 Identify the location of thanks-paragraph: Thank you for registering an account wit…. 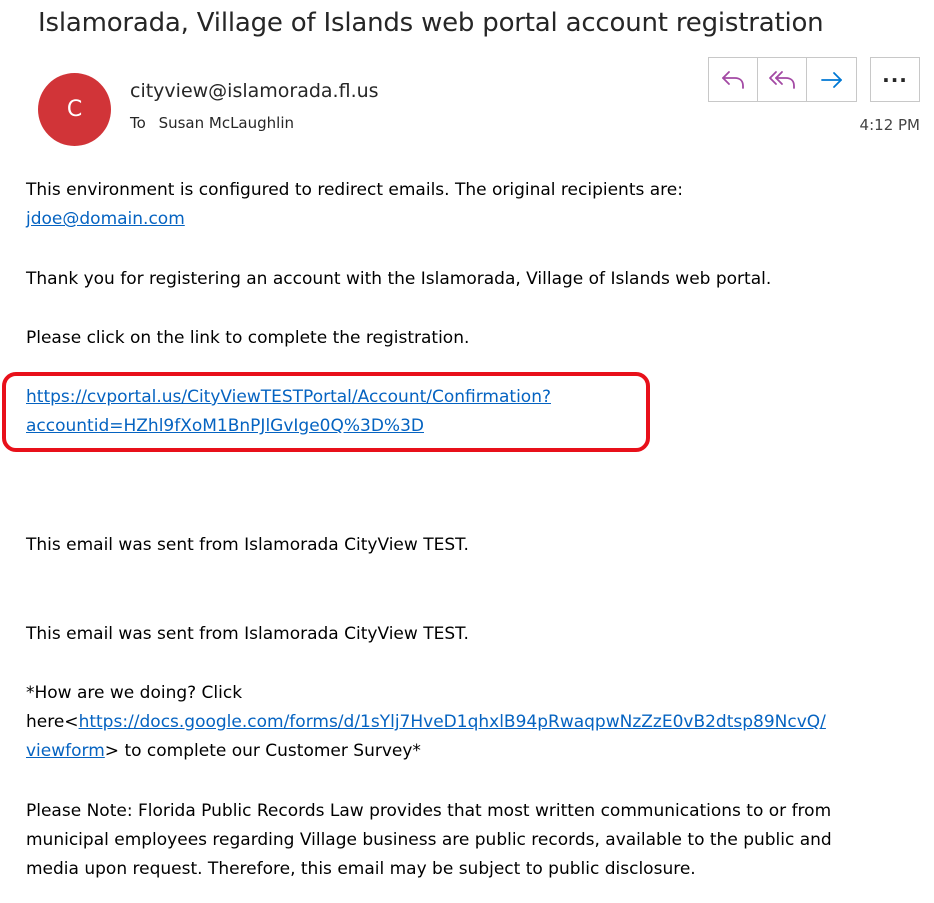
(399, 279).